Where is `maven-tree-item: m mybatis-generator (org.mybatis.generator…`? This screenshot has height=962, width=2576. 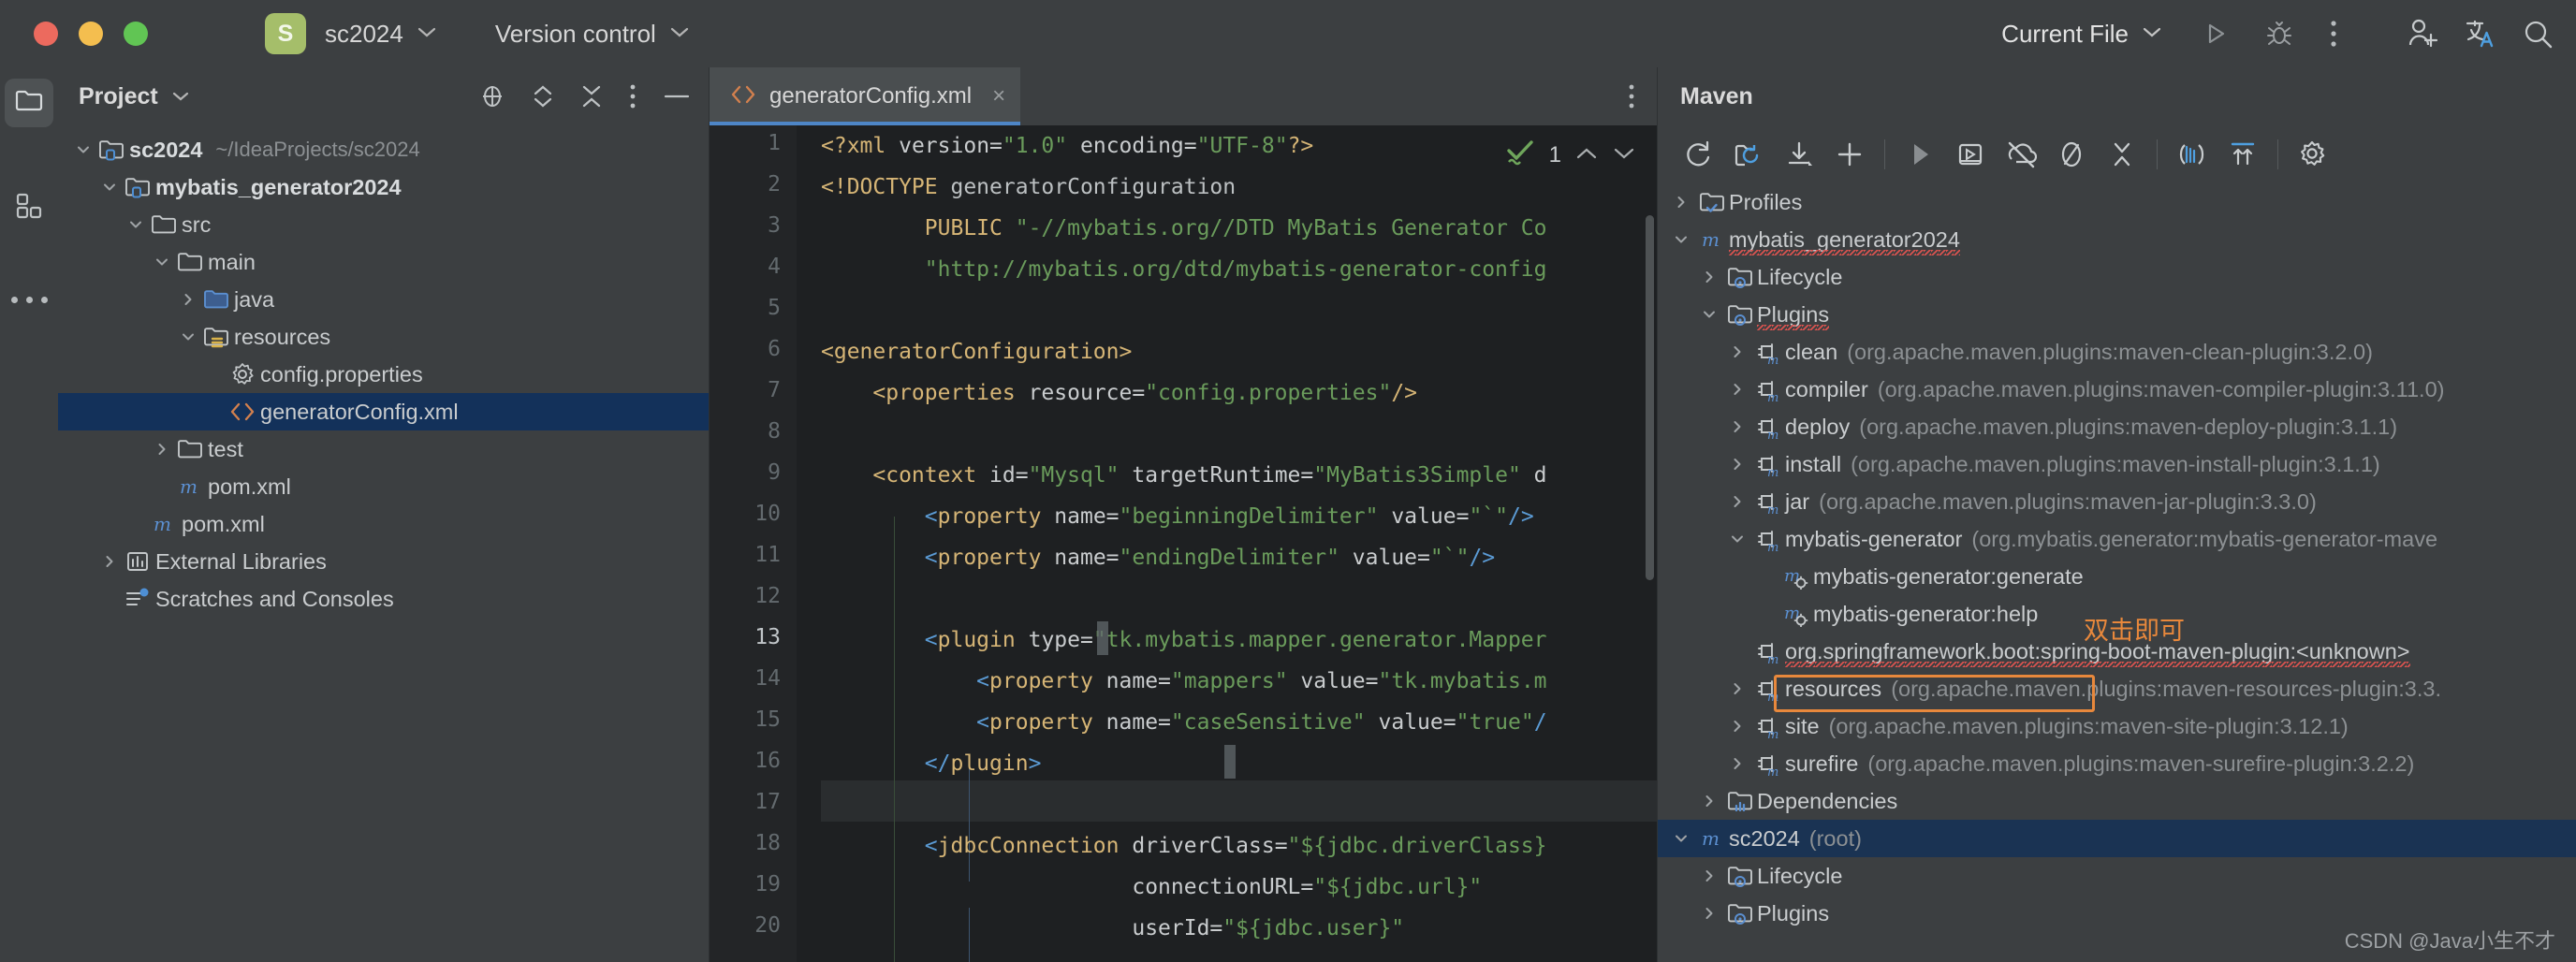
maven-tree-item: m mybatis-generator (org.mybatis.generator… is located at coordinates (2117, 539).